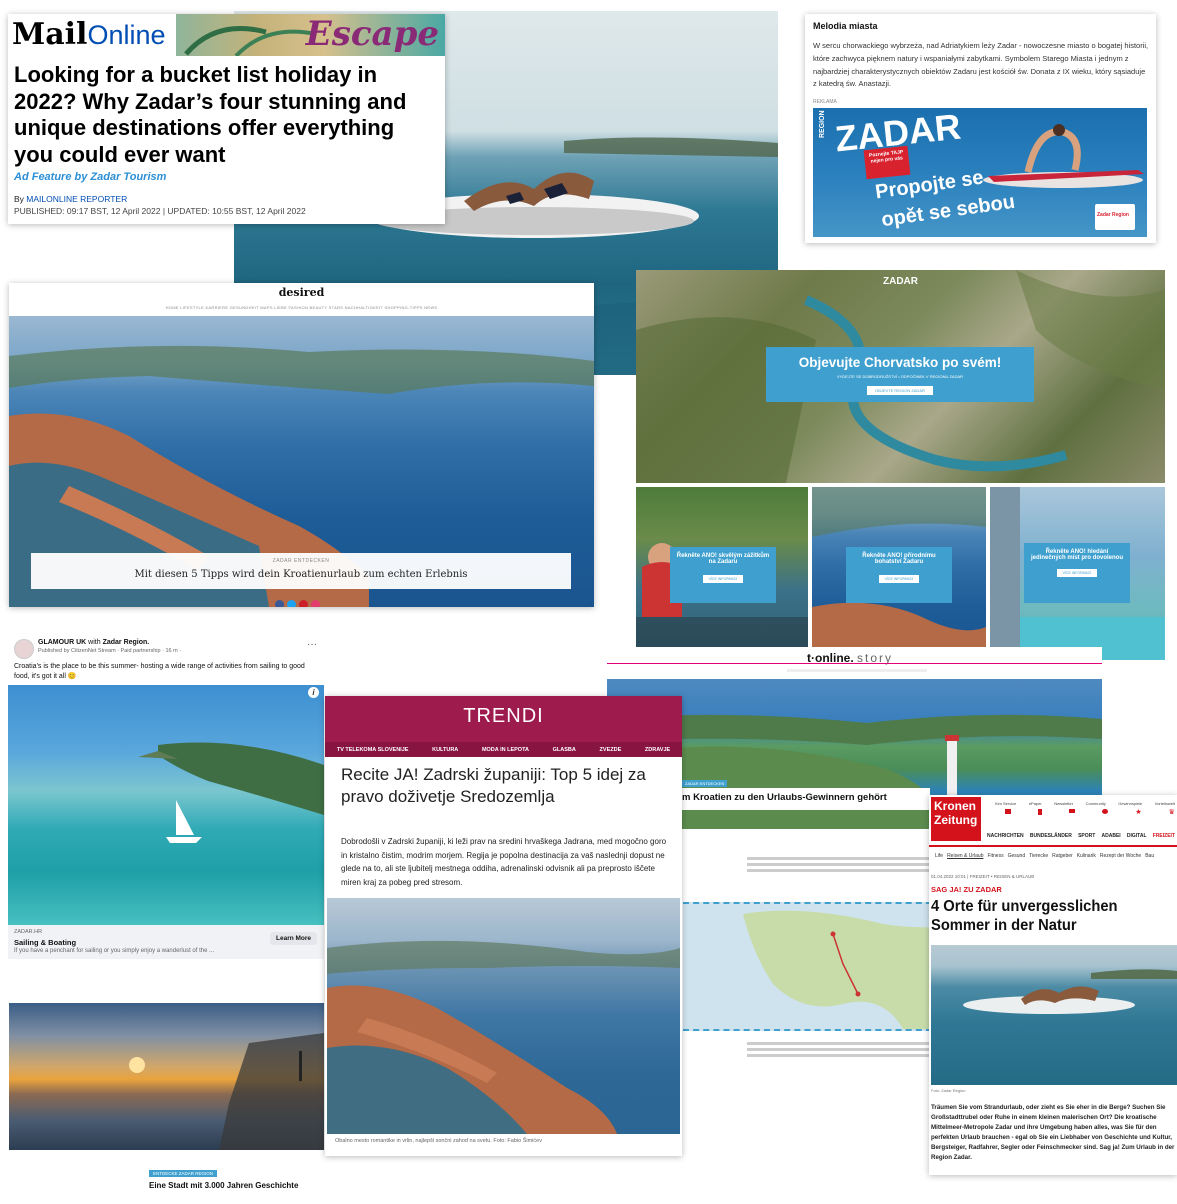  What do you see at coordinates (505, 750) in the screenshot?
I see `trendi-nav-moda: MODA IN LEPOTA` at bounding box center [505, 750].